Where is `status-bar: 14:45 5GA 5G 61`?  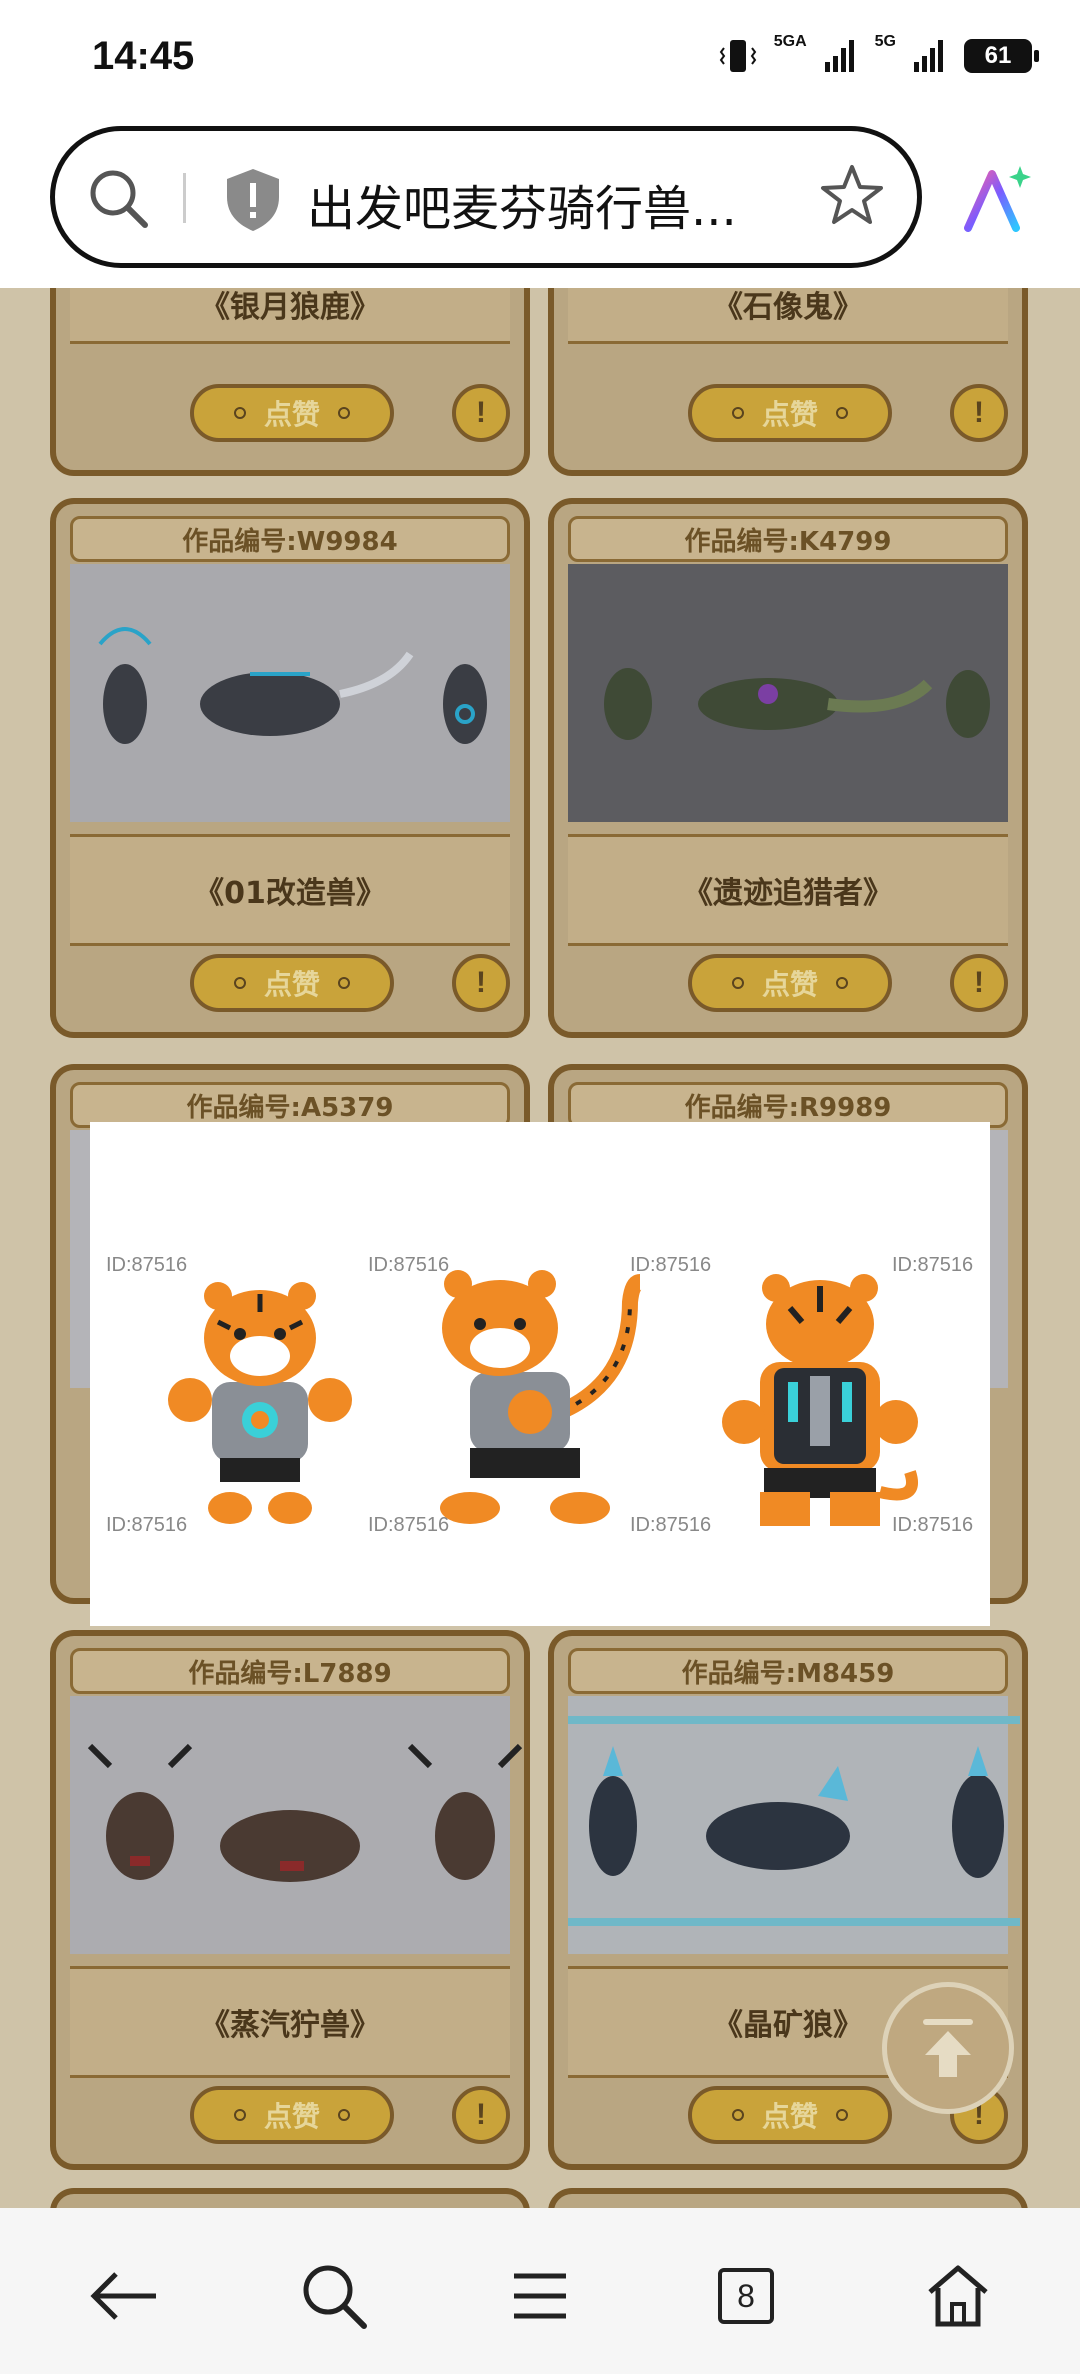 status-bar: 14:45 5GA 5G 61 is located at coordinates (540, 59).